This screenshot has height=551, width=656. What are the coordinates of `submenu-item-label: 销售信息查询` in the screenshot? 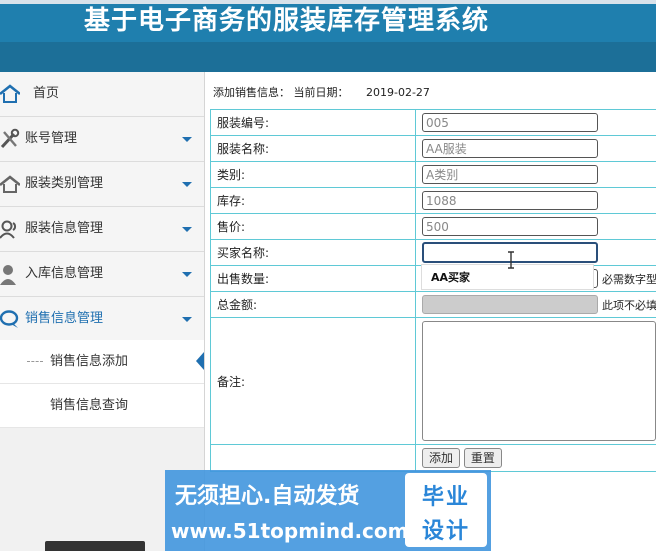 It's located at (89, 405).